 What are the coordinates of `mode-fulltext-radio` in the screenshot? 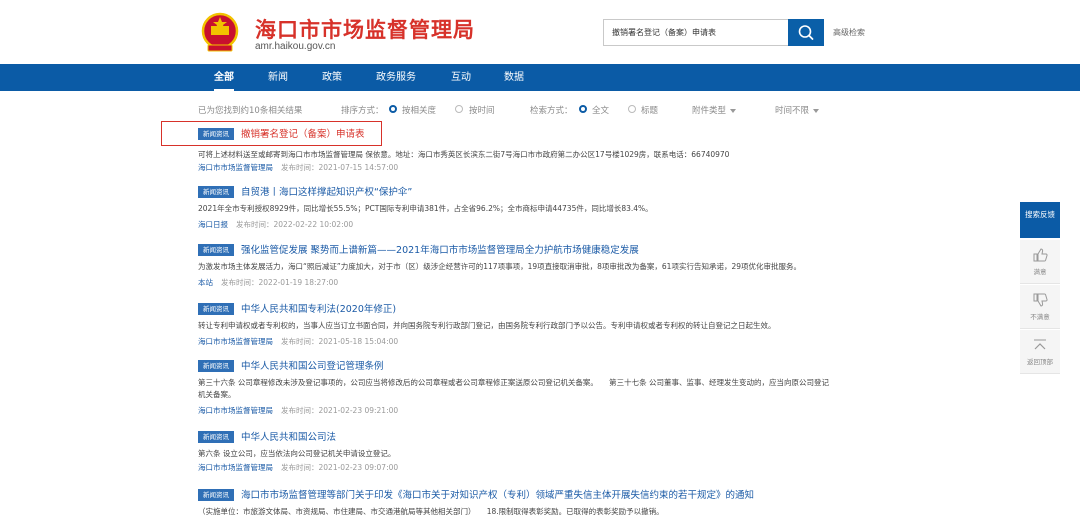 It's located at (583, 109).